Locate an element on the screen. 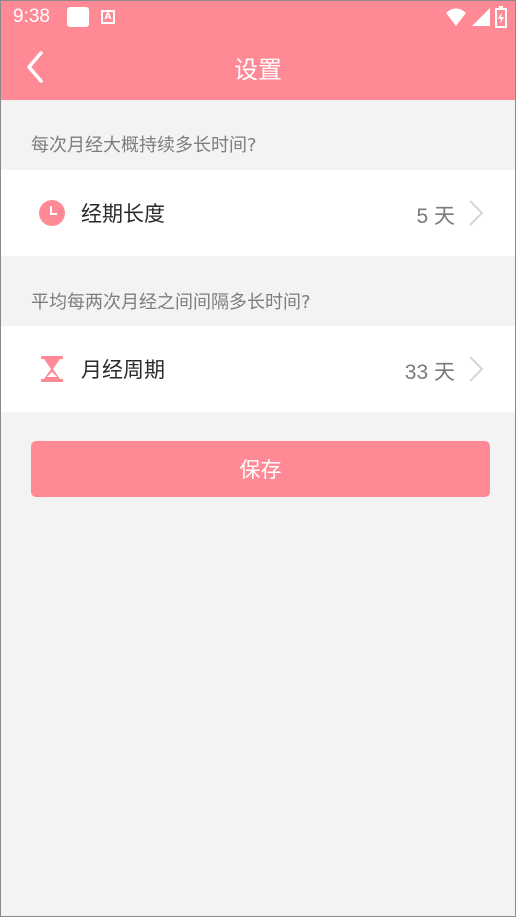  header: 设置 is located at coordinates (258, 66).